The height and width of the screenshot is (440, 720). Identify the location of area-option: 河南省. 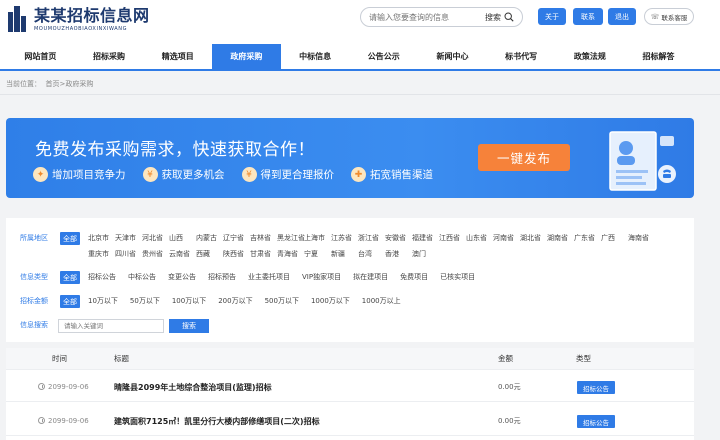
(506, 238).